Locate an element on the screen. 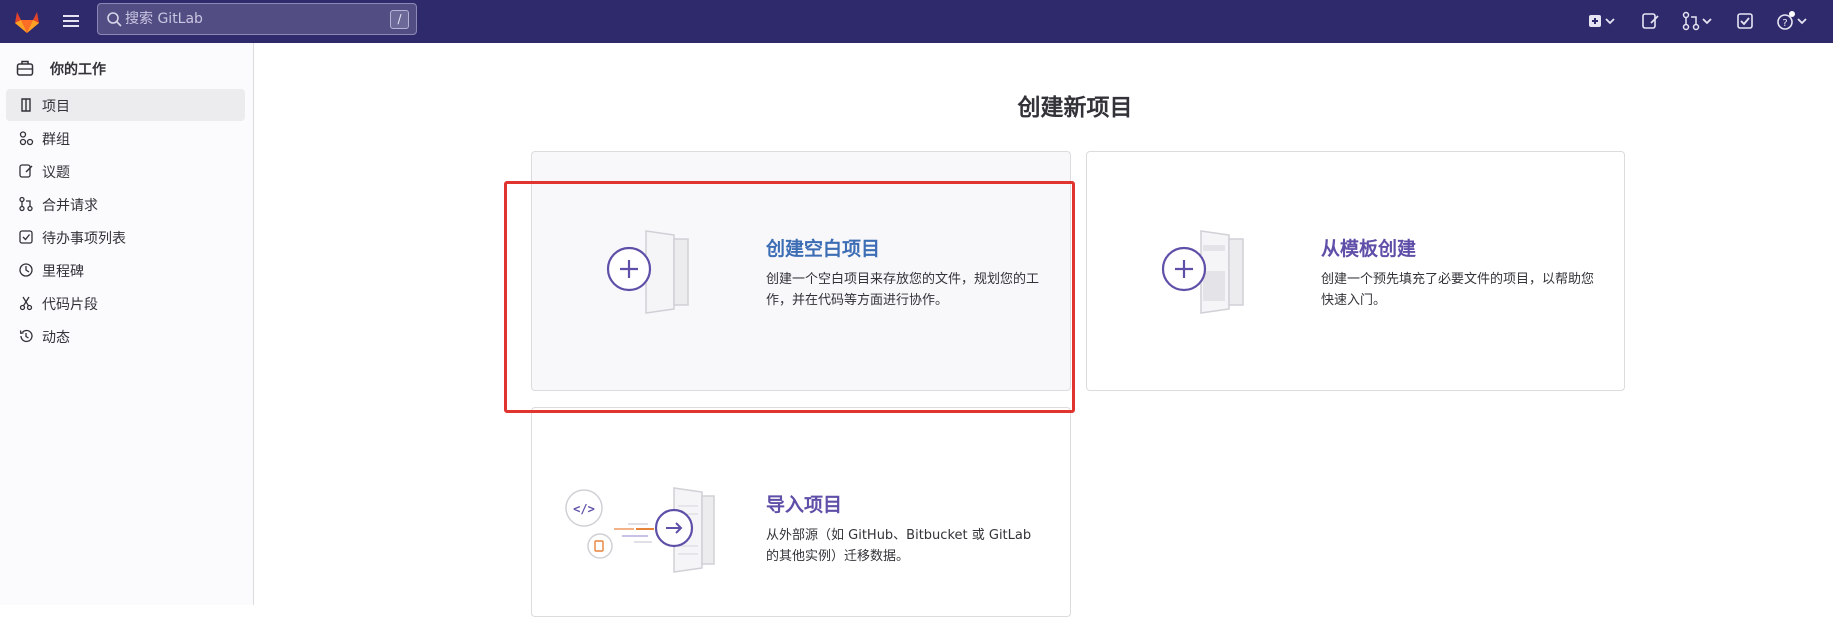  sidebar: 你的工作 项目 群组 议题 合并请求 待办事项列表 里程碑 代码片段 动态 is located at coordinates (127, 324).